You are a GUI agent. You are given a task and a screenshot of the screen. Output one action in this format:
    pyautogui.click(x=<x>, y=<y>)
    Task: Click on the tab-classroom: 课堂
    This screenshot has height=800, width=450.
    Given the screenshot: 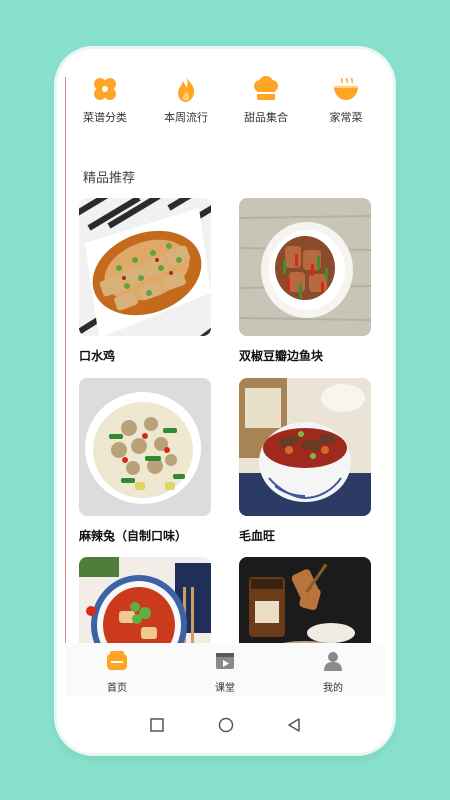 What is the action you would take?
    pyautogui.click(x=225, y=672)
    